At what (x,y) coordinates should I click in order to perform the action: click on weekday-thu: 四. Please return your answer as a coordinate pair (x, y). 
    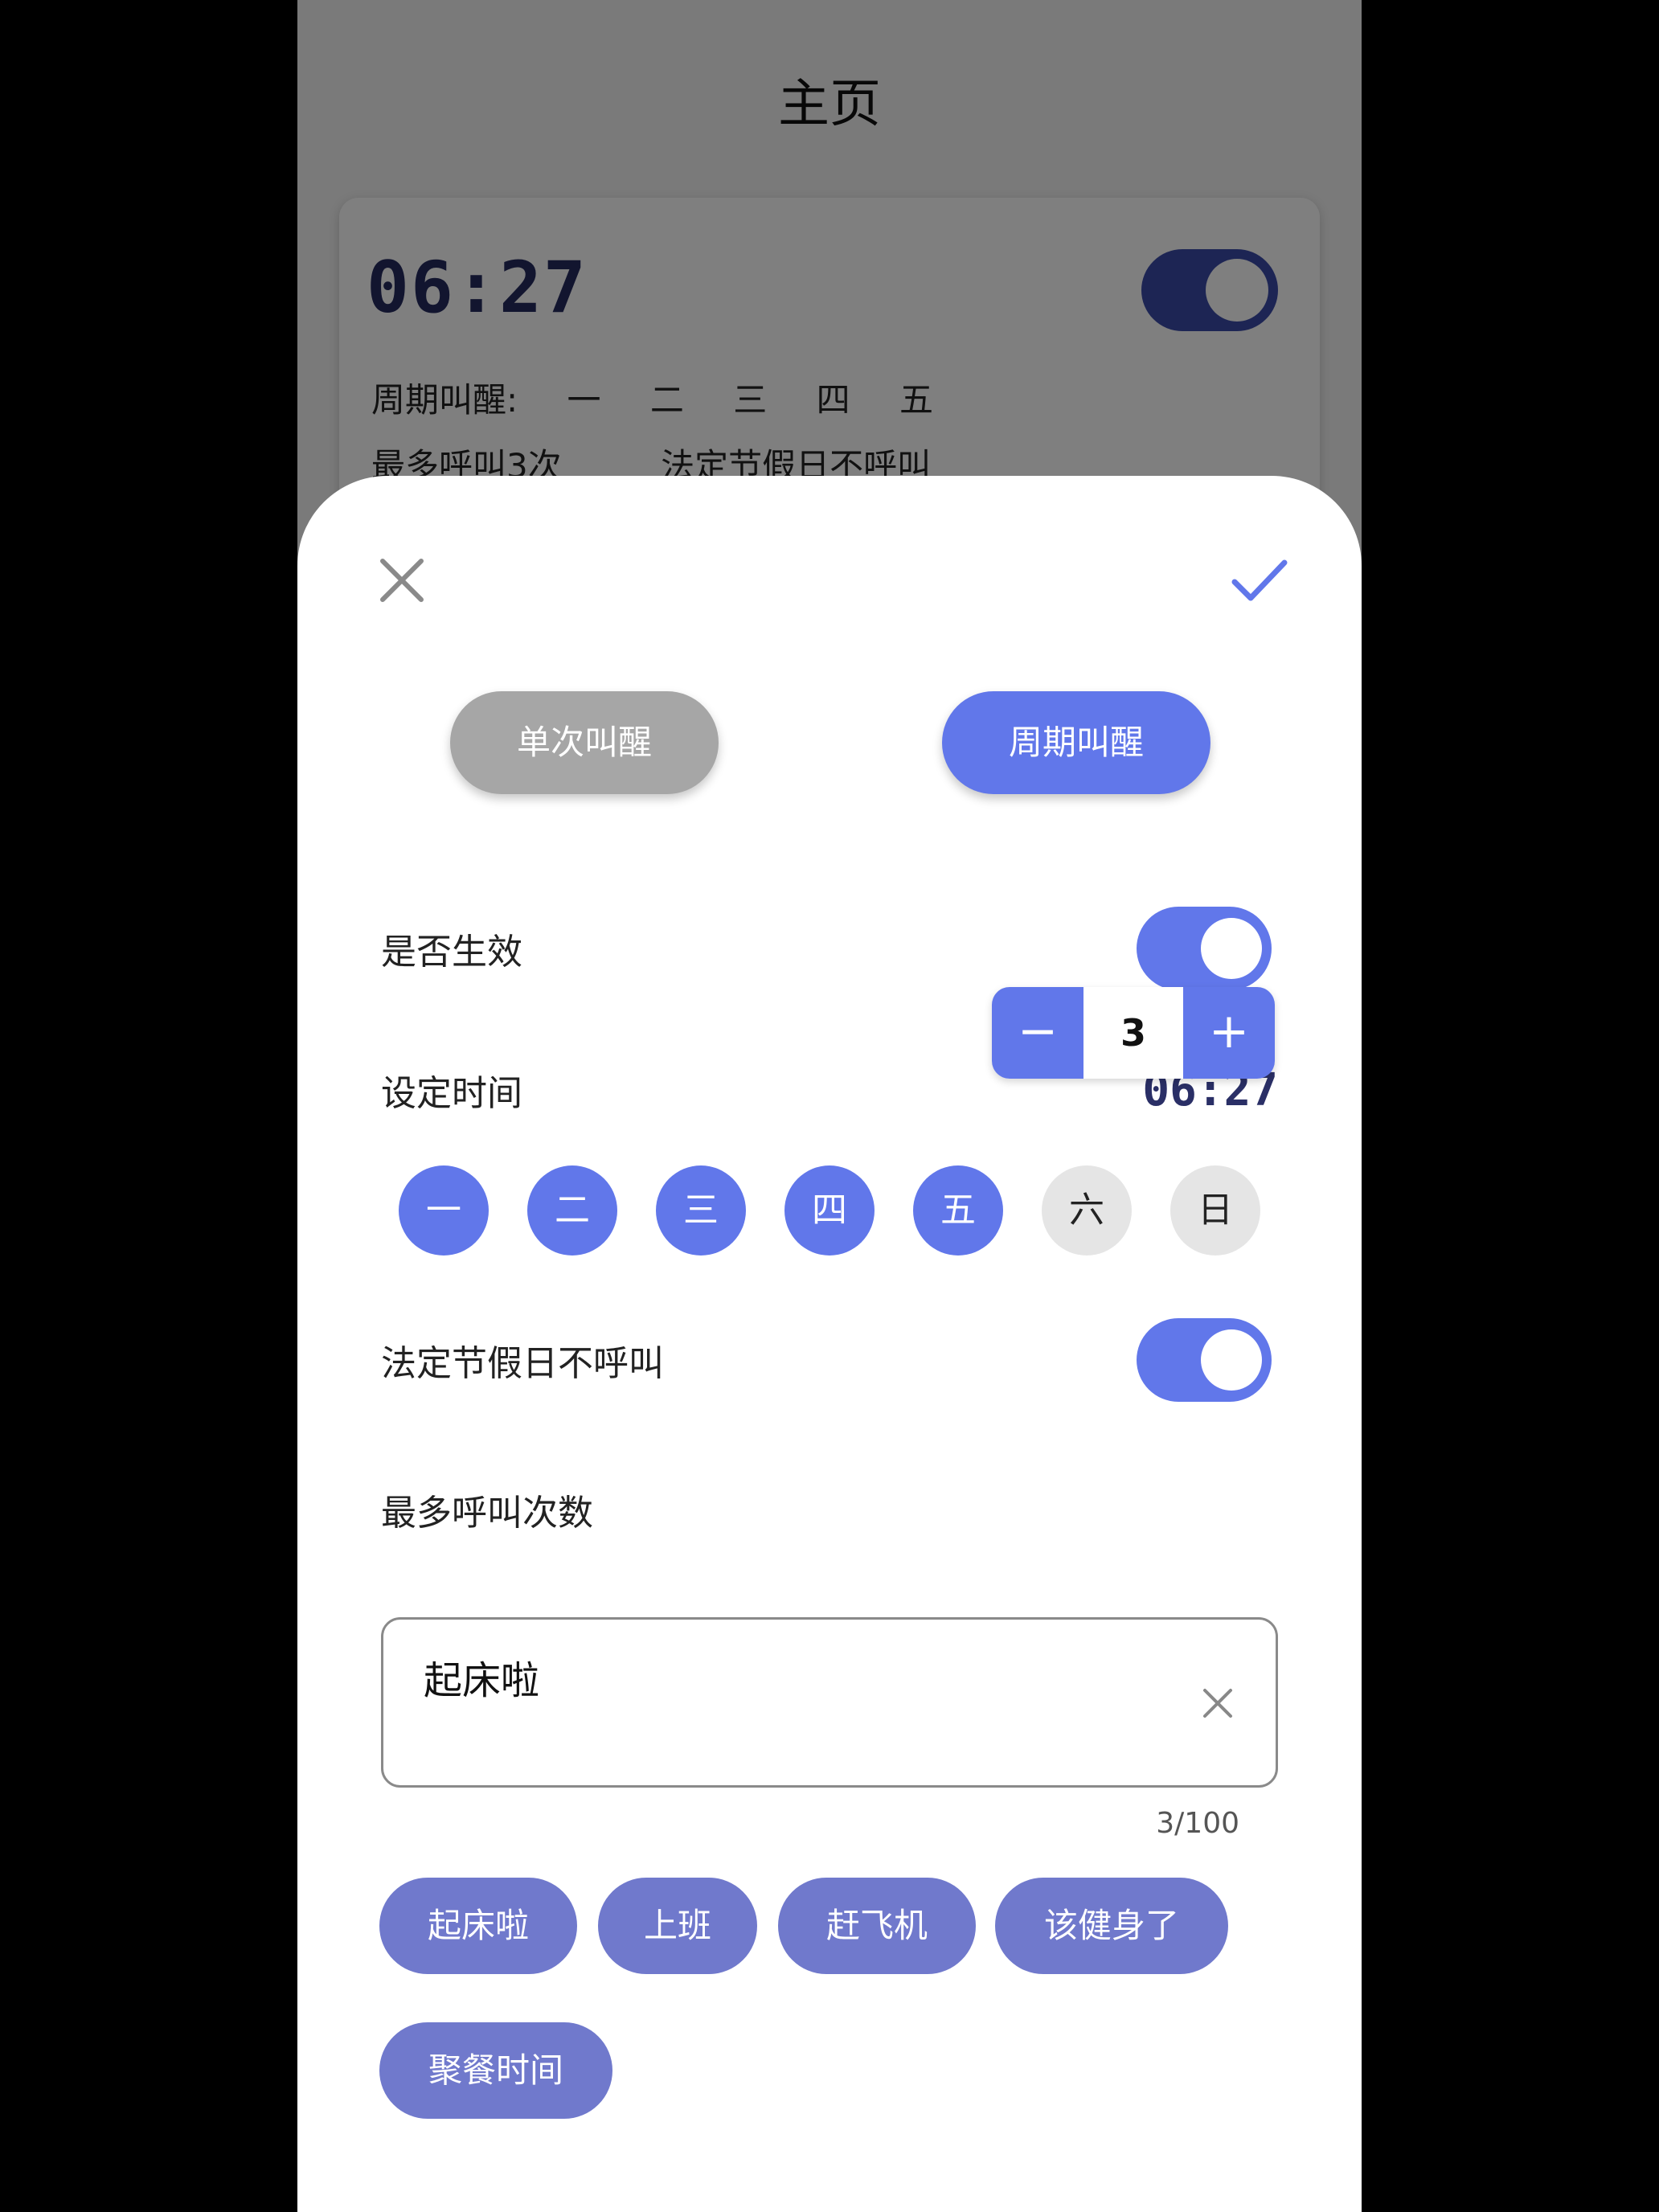
    Looking at the image, I should click on (829, 1210).